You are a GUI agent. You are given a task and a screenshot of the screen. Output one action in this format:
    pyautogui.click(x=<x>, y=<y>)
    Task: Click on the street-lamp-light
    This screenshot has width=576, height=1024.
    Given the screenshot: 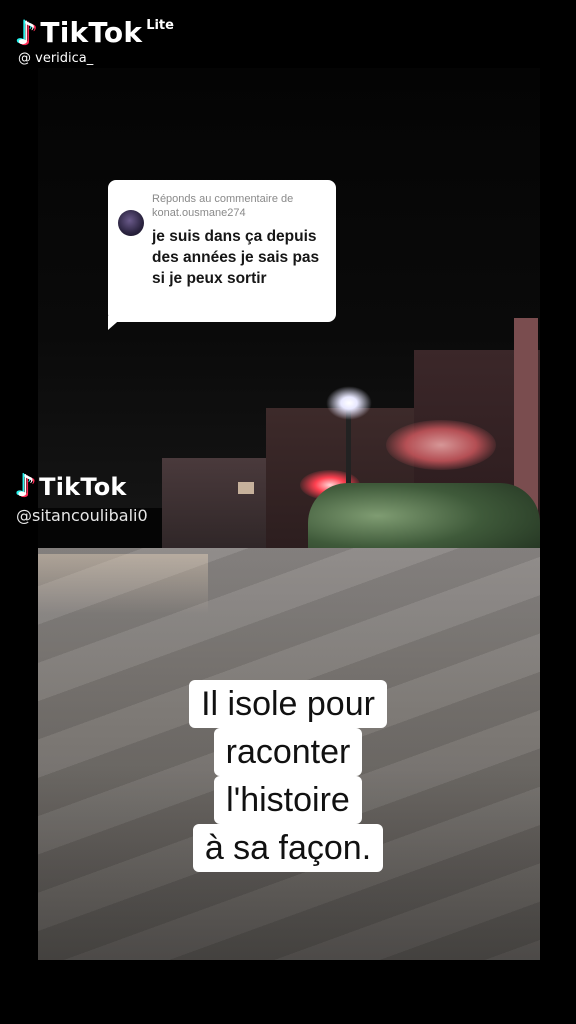 What is the action you would take?
    pyautogui.click(x=349, y=403)
    